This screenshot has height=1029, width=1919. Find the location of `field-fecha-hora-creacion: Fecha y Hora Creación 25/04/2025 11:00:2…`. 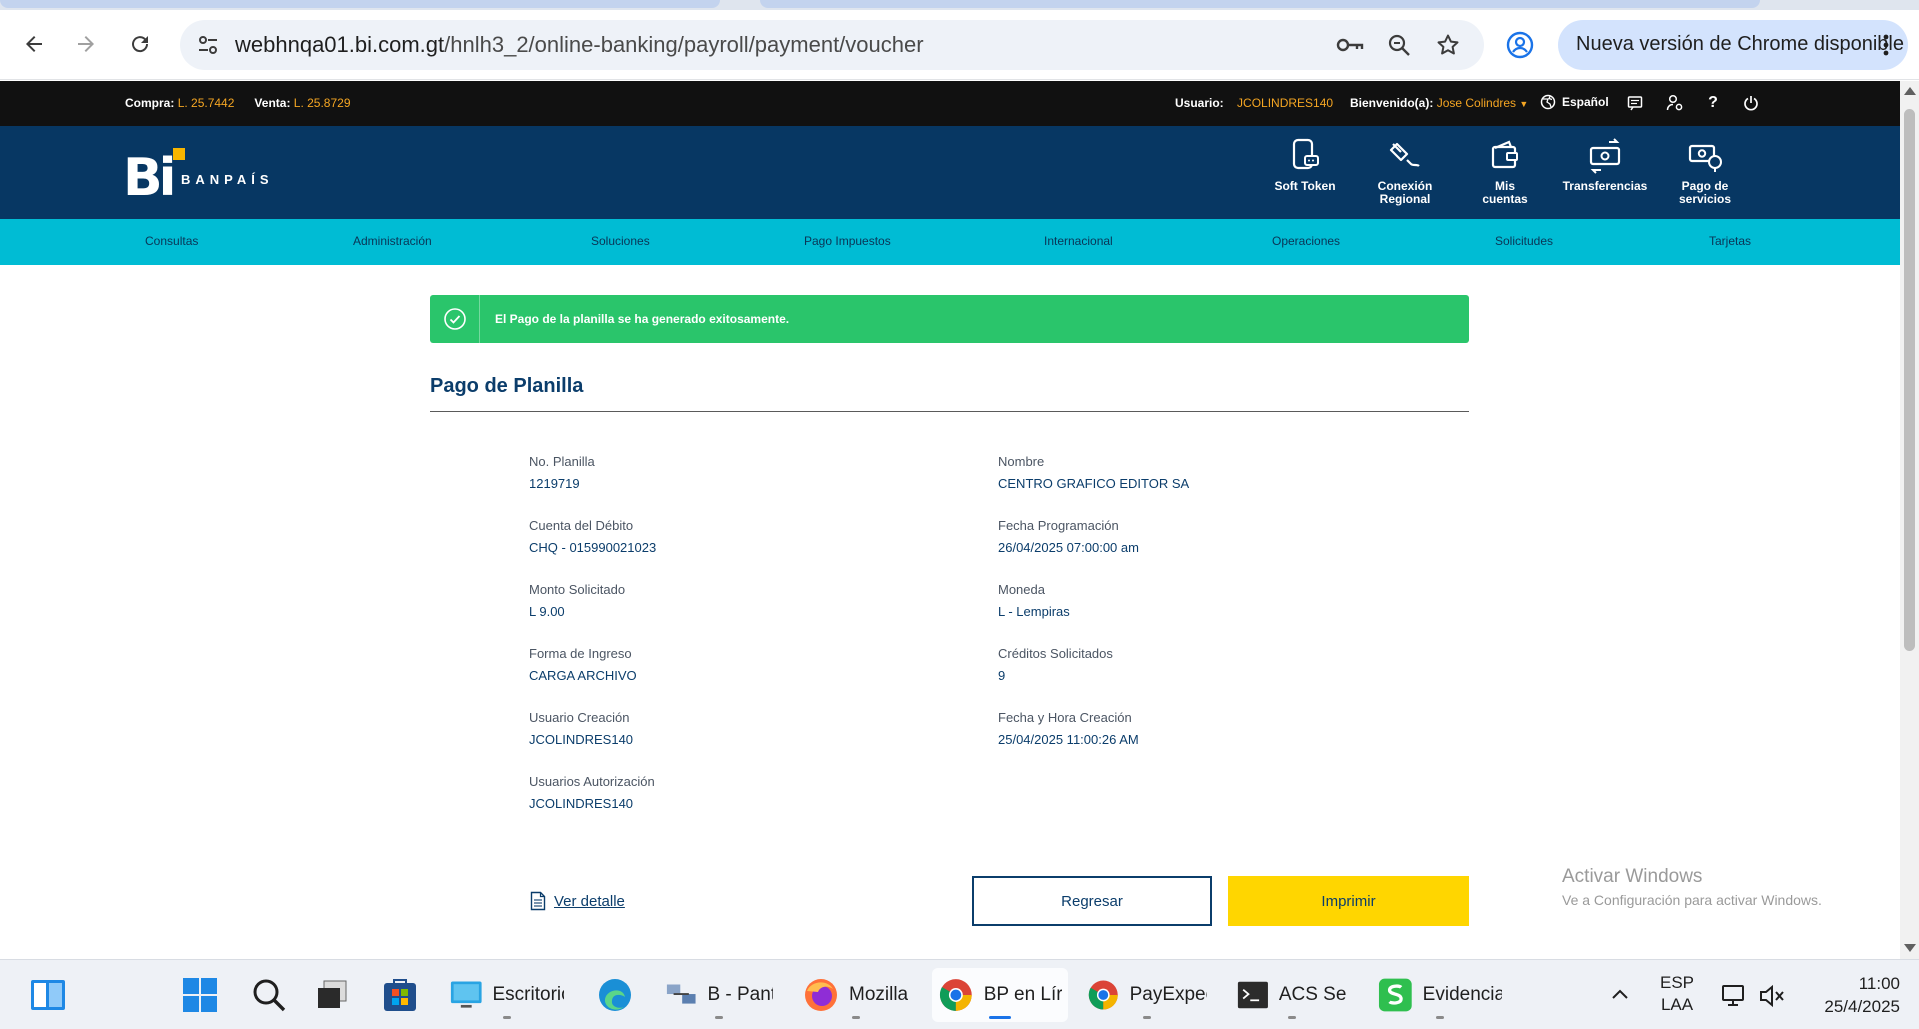

field-fecha-hora-creacion: Fecha y Hora Creación 25/04/2025 11:00:2… is located at coordinates (1198, 728).